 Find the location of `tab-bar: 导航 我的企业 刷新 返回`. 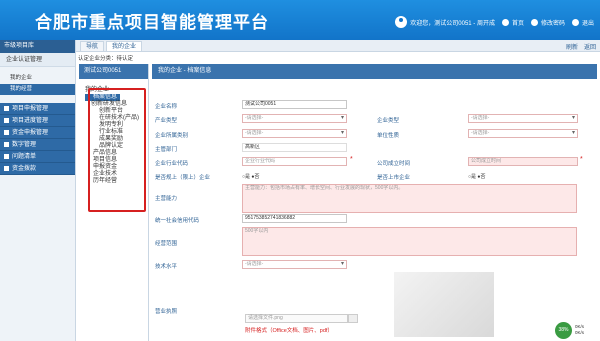

tab-bar: 导航 我的企业 刷新 返回 is located at coordinates (338, 46).